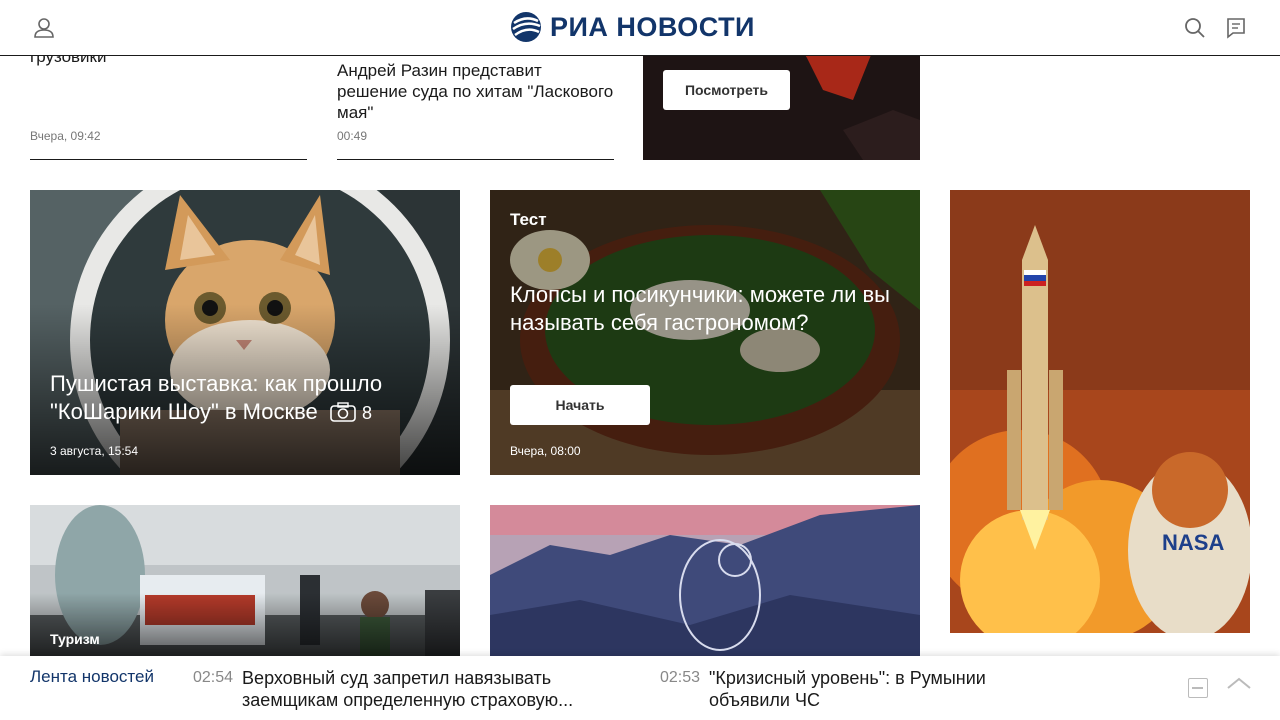 The height and width of the screenshot is (720, 1280). Describe the element at coordinates (1239, 684) in the screenshot. I see `chevron-up-icon` at that location.